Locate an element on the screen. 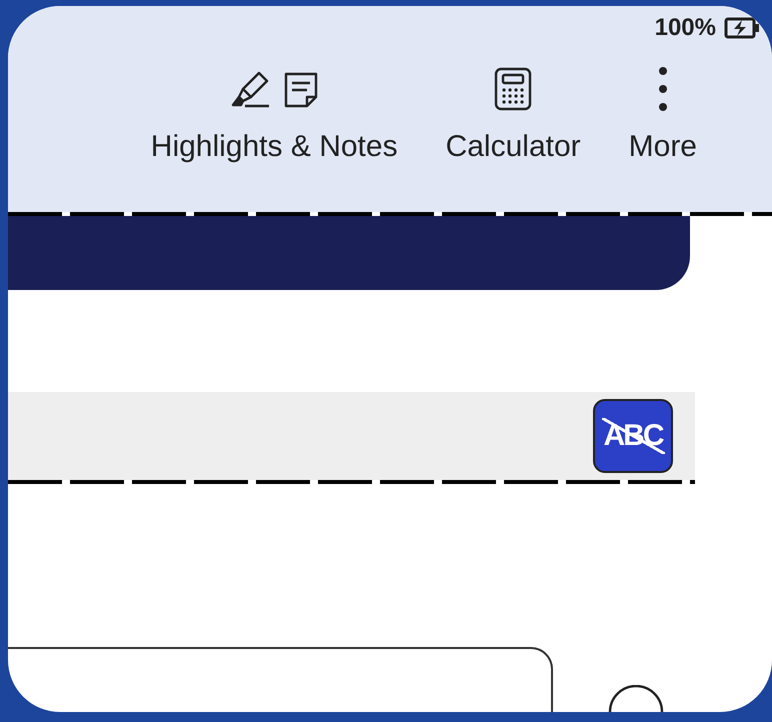 The width and height of the screenshot is (772, 722). more-button: More is located at coordinates (662, 114).